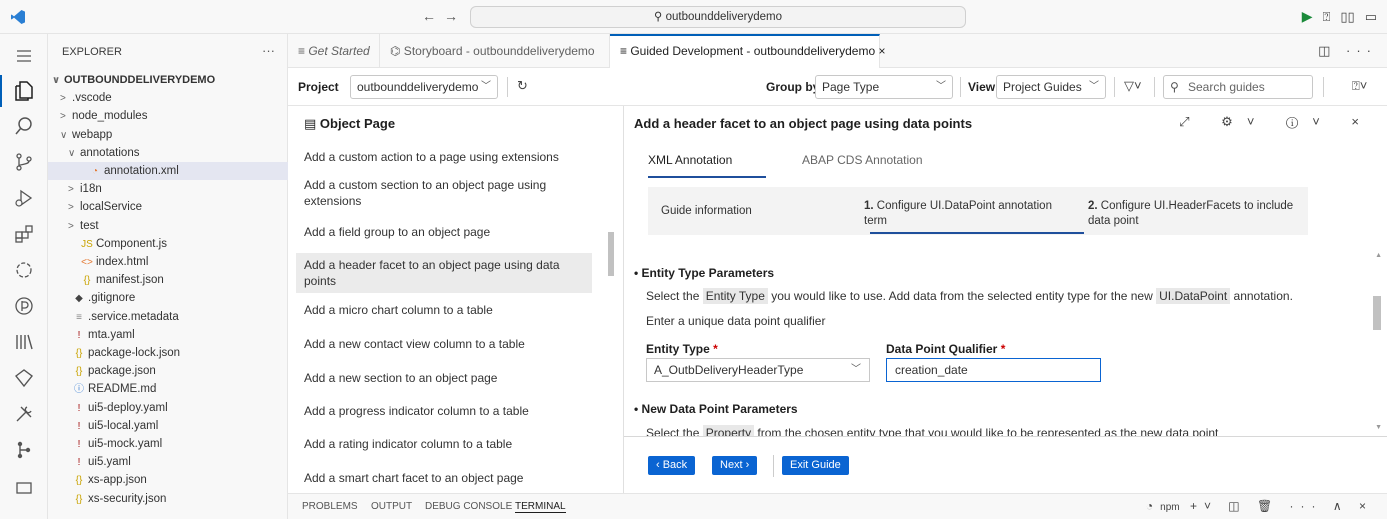 This screenshot has height=519, width=1387. Describe the element at coordinates (24, 450) in the screenshot. I see `git-graph-icon` at that location.